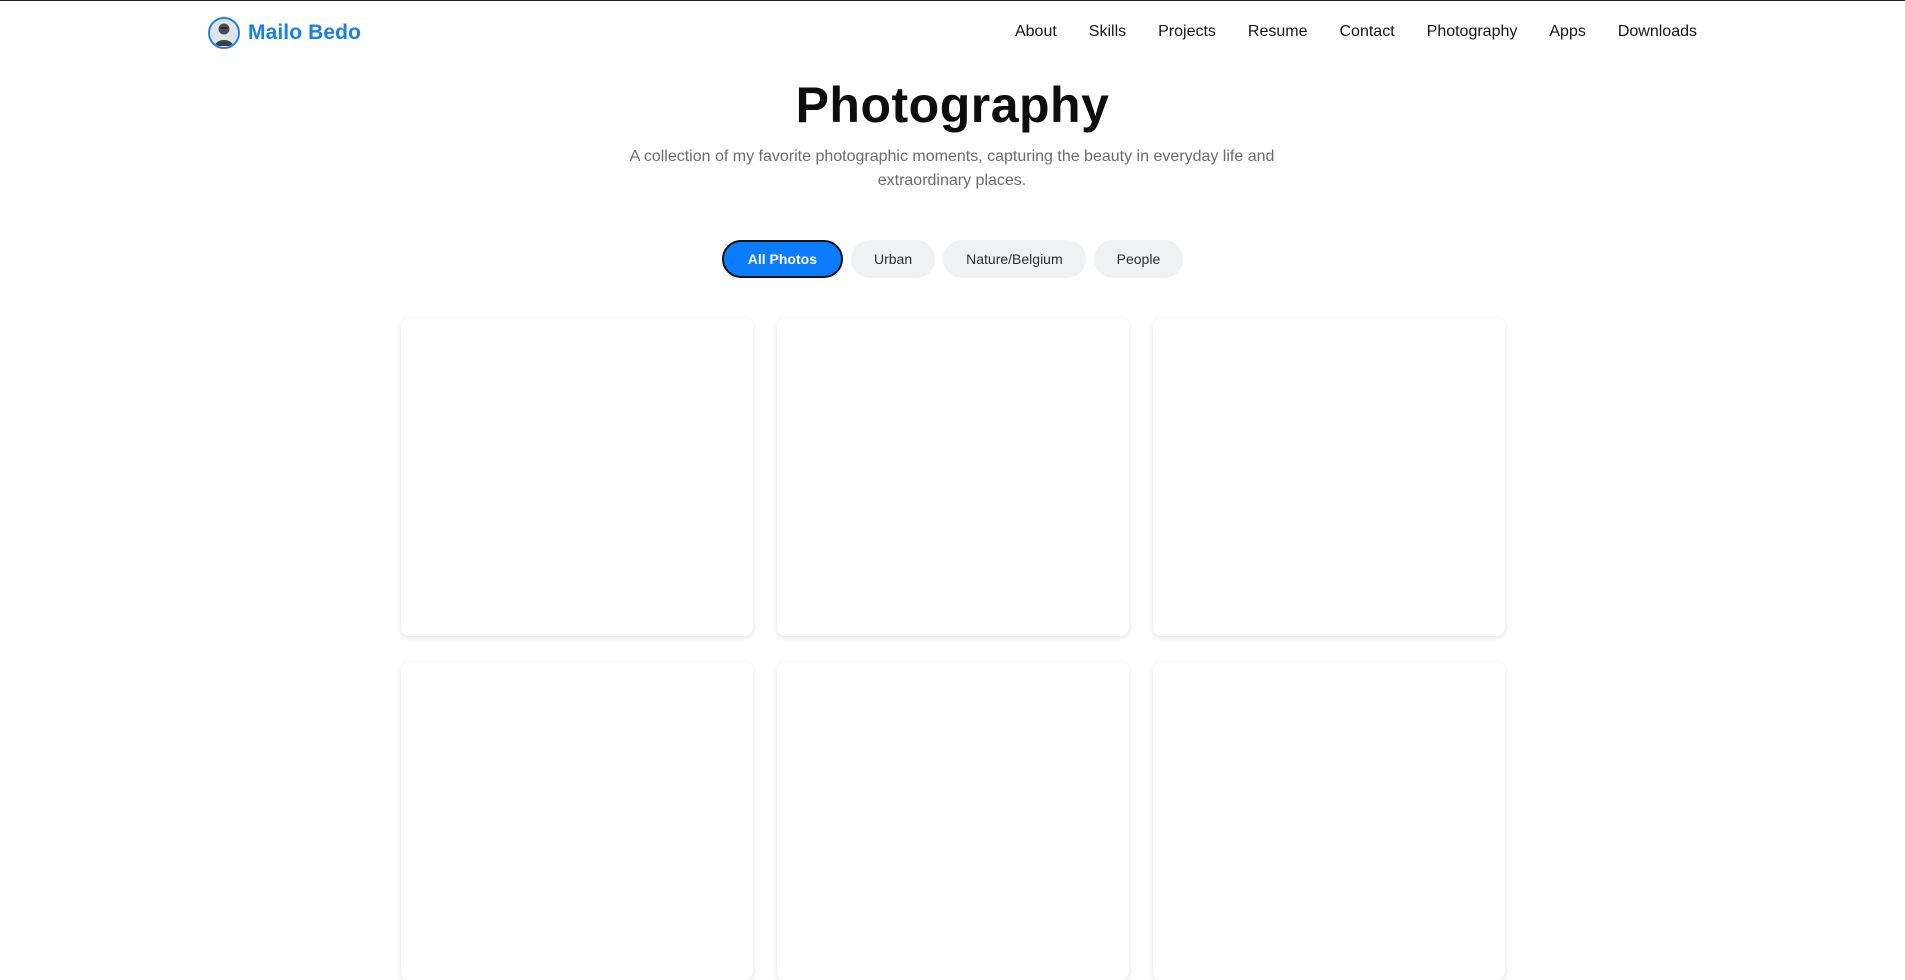 The image size is (1905, 980). What do you see at coordinates (1036, 32) in the screenshot?
I see `nav-item-about: About` at bounding box center [1036, 32].